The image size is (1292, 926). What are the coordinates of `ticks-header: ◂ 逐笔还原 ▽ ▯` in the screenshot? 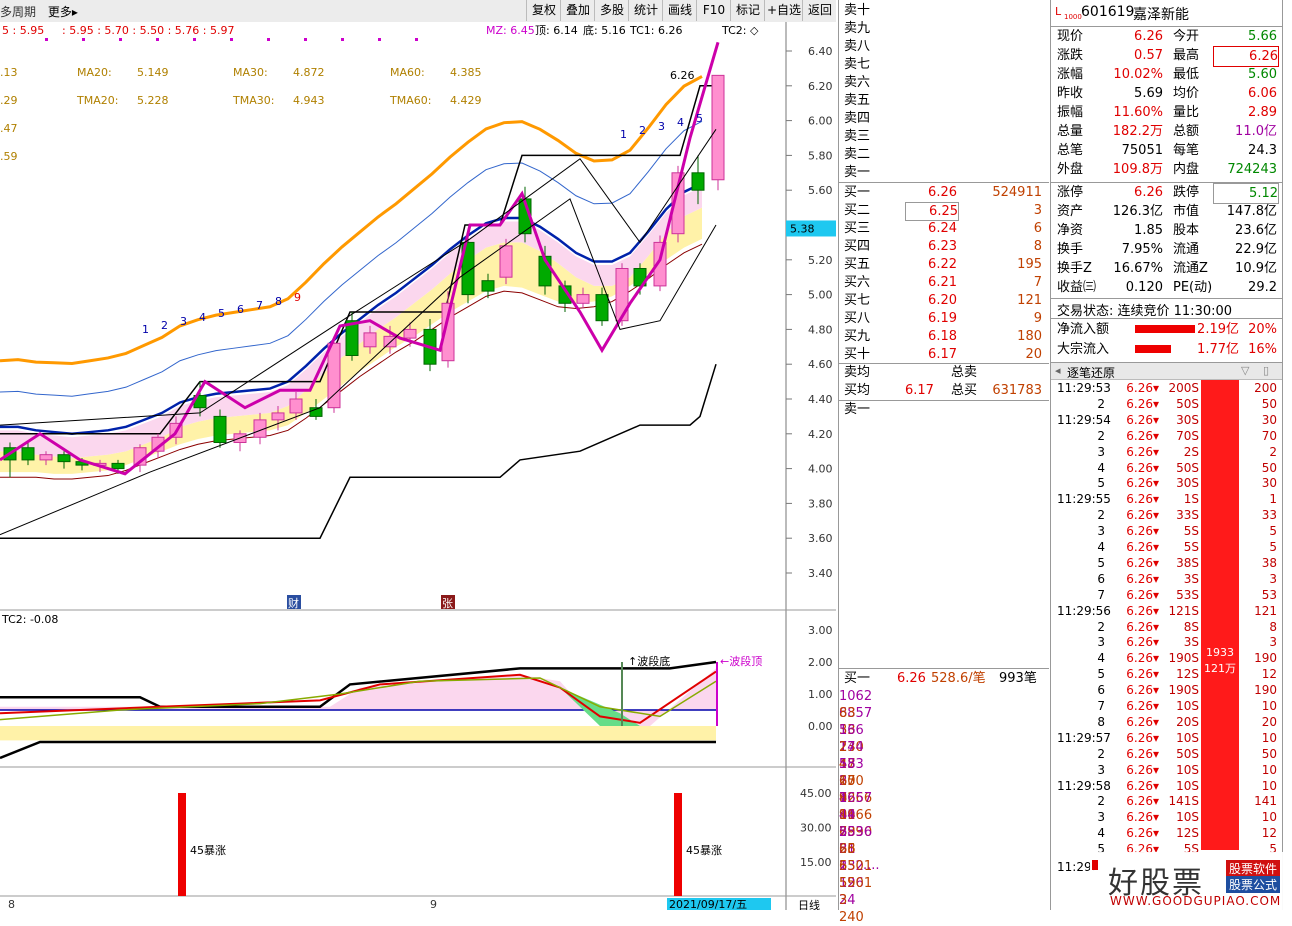 It's located at (1167, 371).